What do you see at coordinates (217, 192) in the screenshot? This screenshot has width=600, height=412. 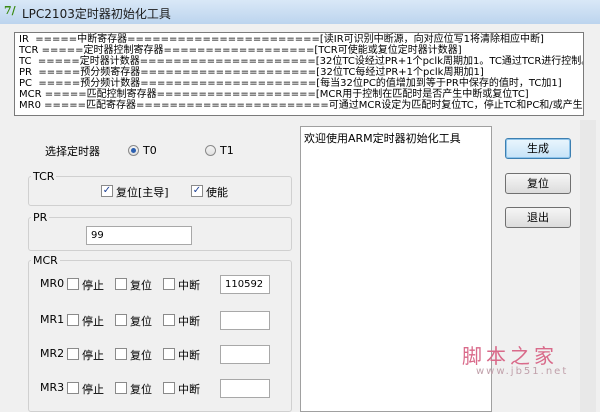 I see `tcr-enable-label: 使能` at bounding box center [217, 192].